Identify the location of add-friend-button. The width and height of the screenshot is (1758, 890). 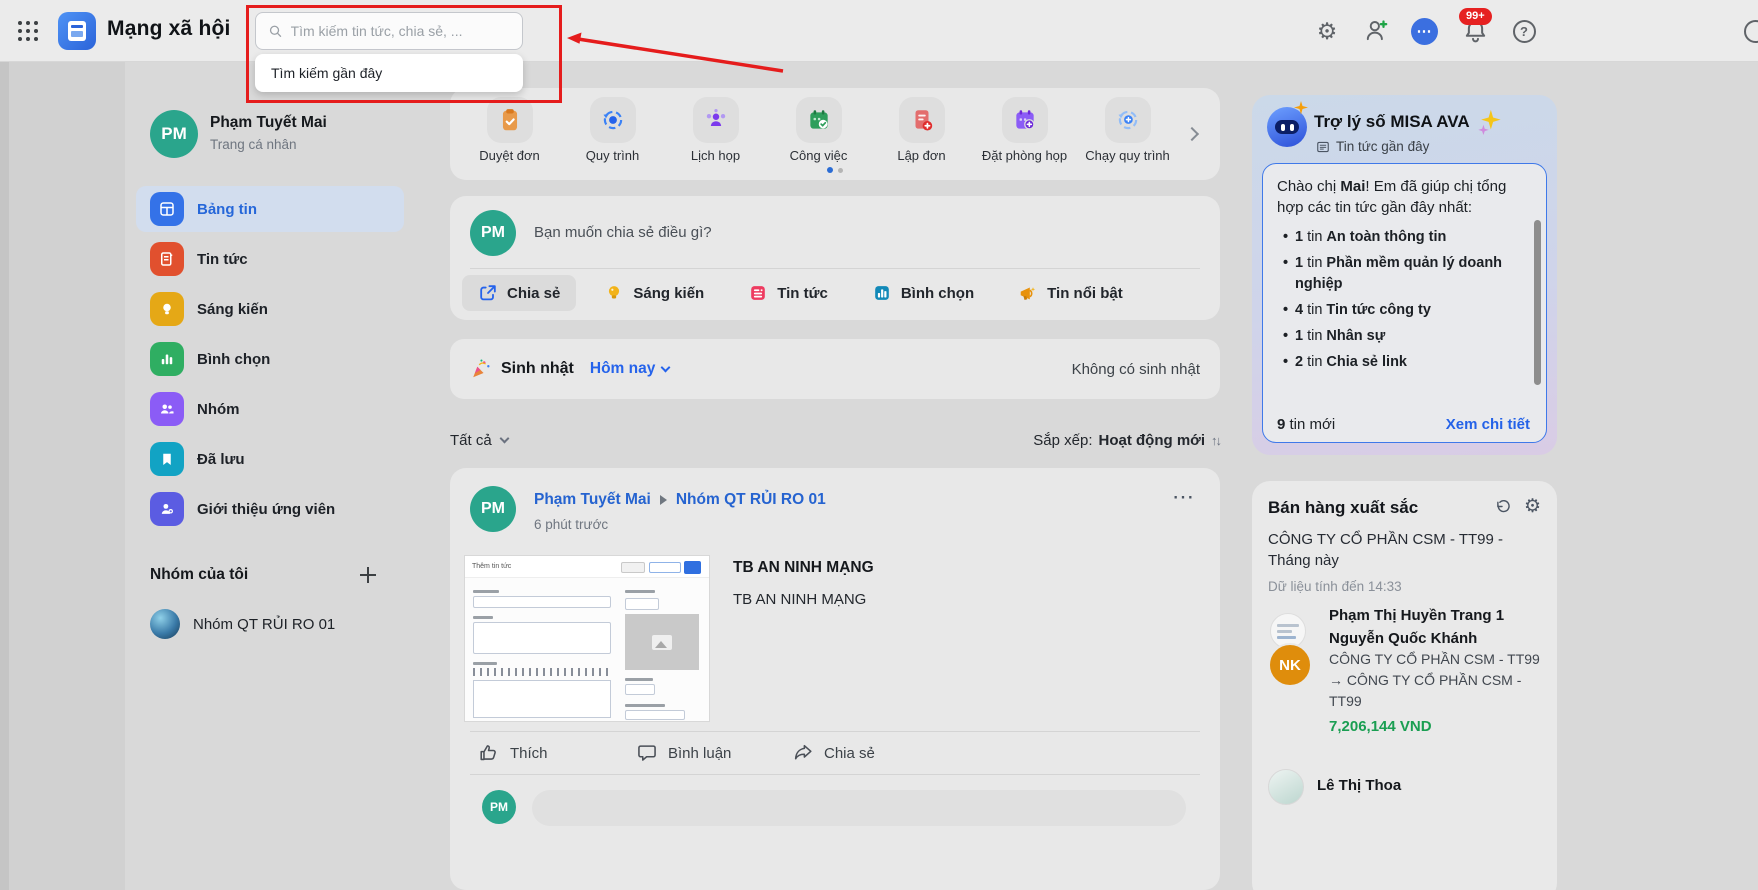
(1377, 31).